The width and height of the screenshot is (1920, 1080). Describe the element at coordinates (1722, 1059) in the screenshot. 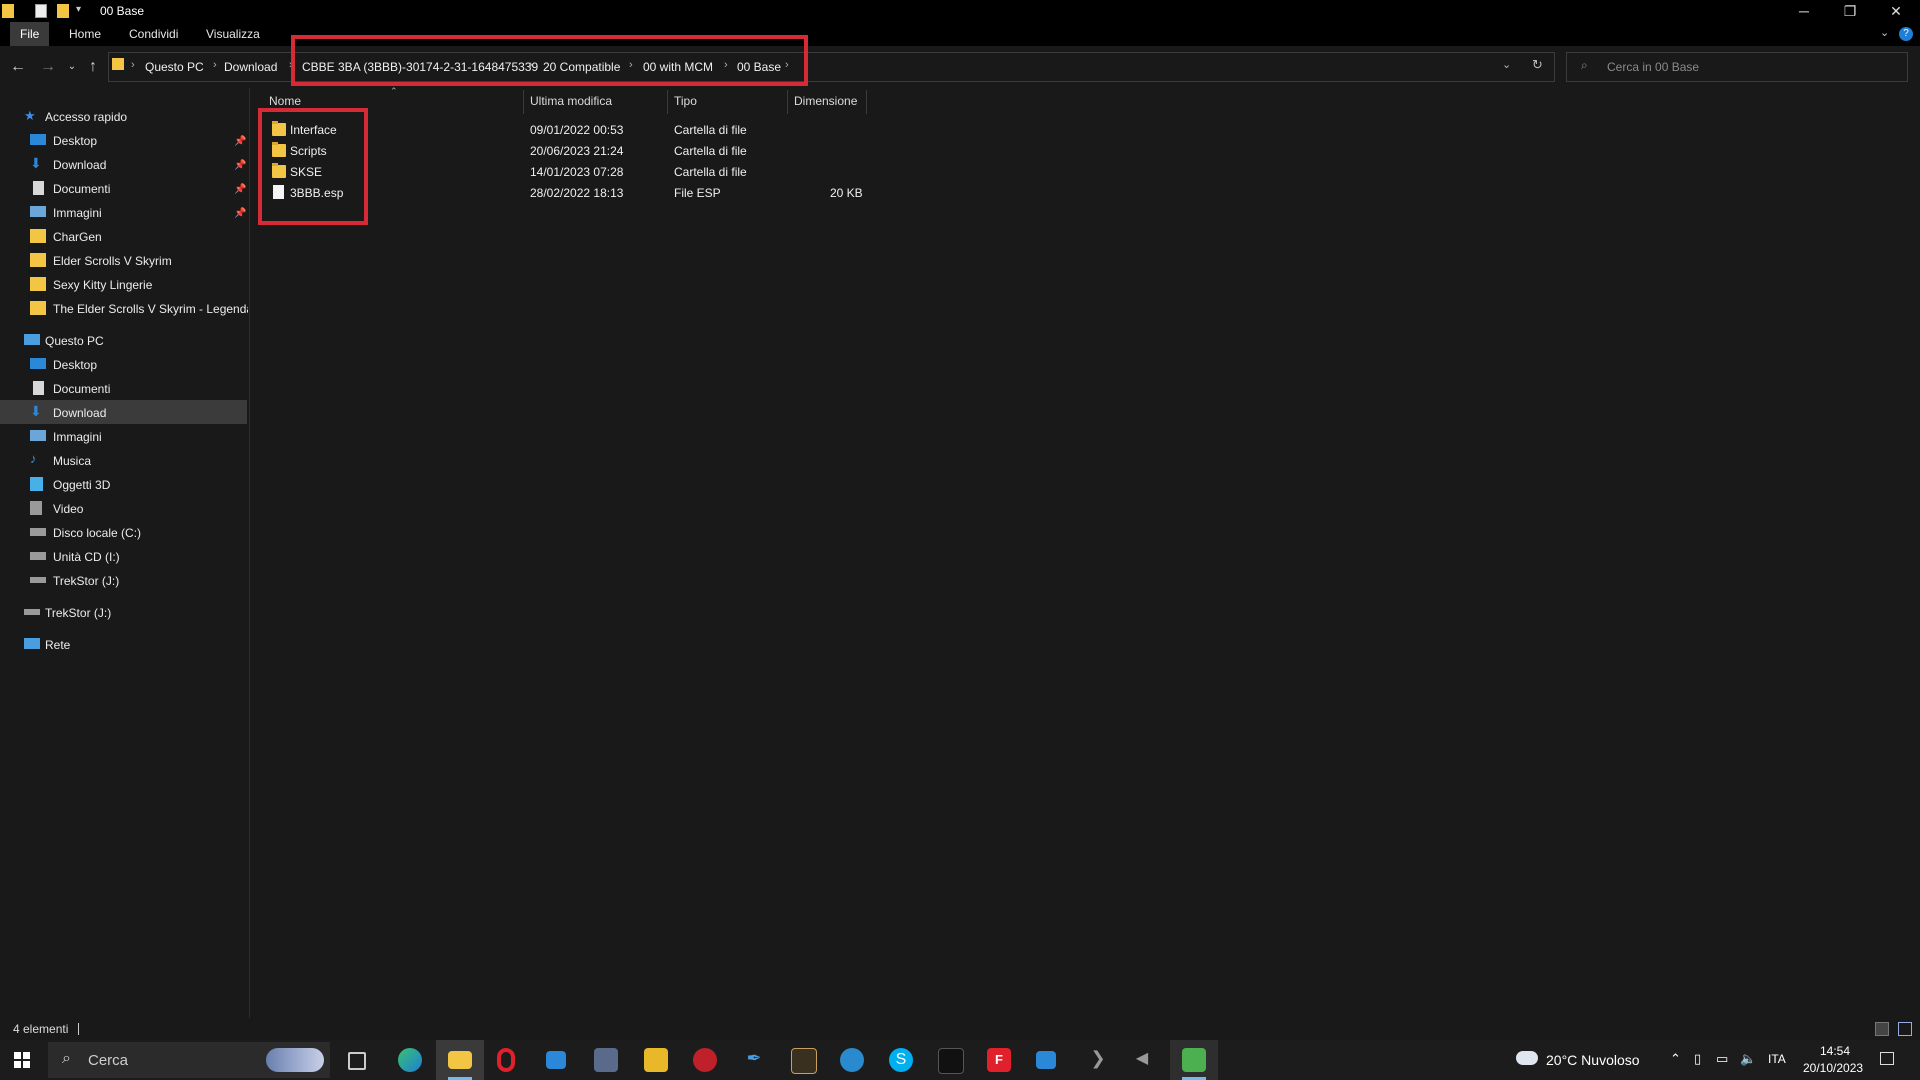

I see `network-tray-icon: ▭` at that location.